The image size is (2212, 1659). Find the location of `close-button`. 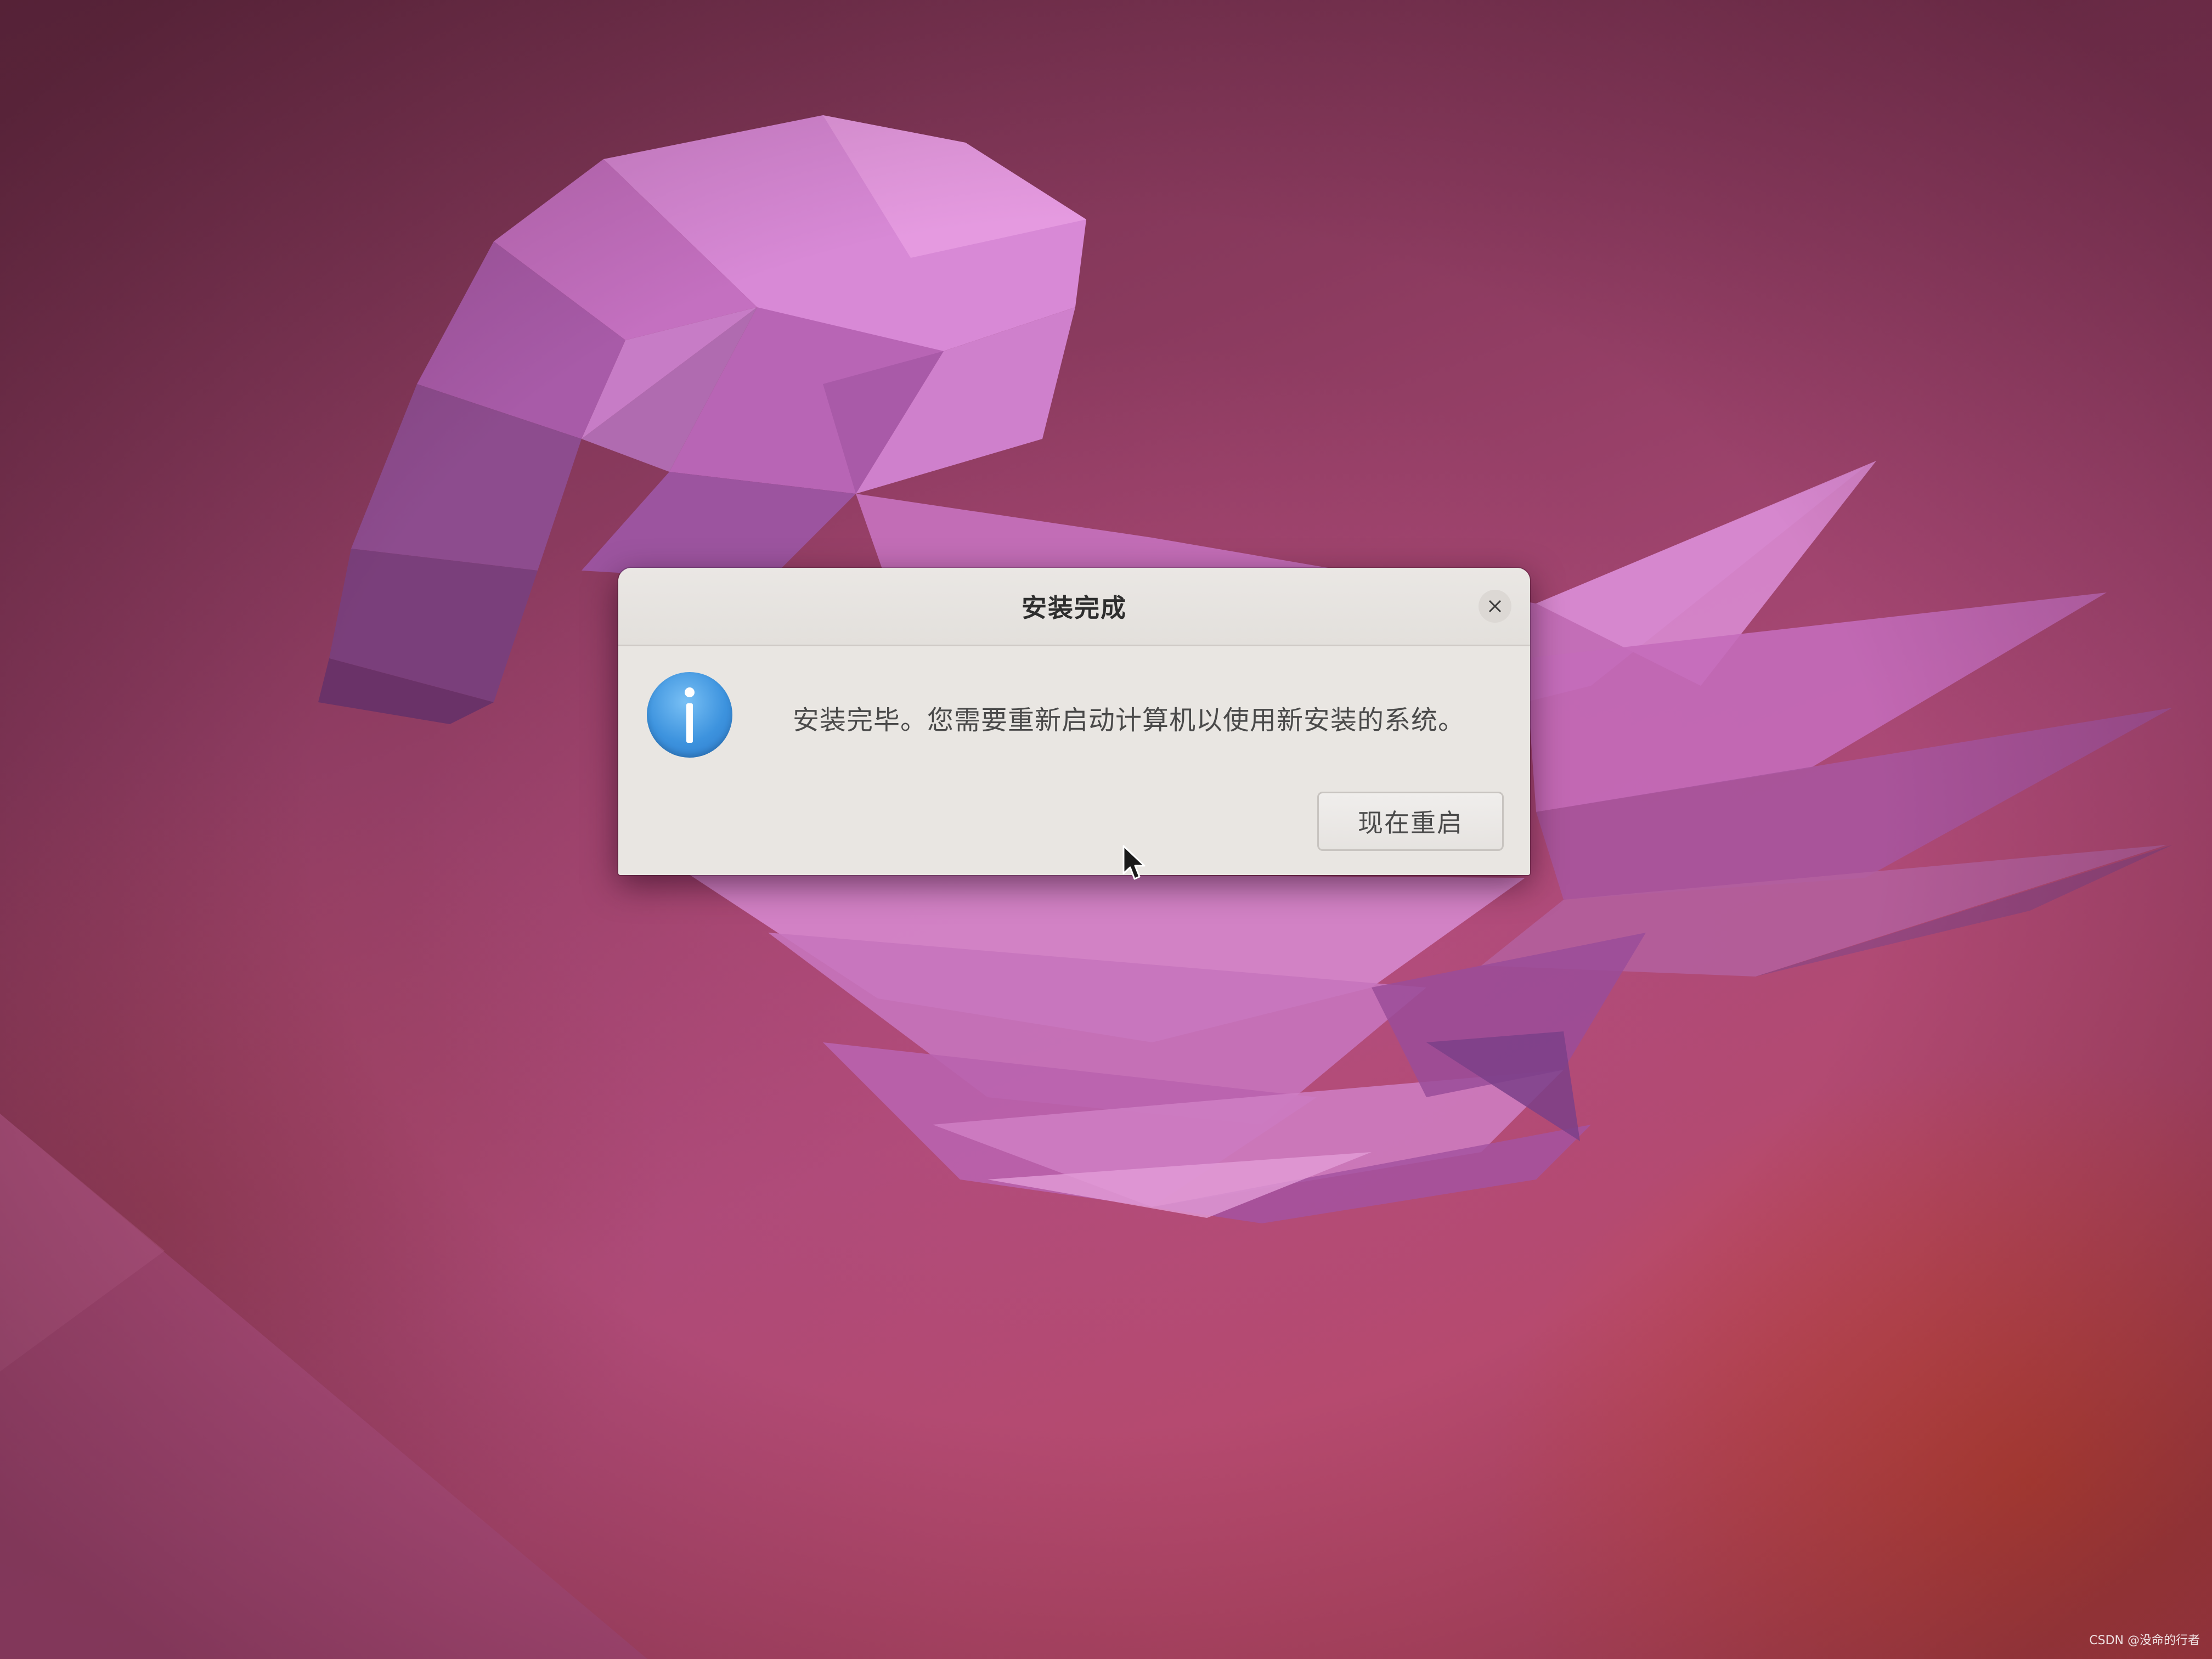

close-button is located at coordinates (1495, 606).